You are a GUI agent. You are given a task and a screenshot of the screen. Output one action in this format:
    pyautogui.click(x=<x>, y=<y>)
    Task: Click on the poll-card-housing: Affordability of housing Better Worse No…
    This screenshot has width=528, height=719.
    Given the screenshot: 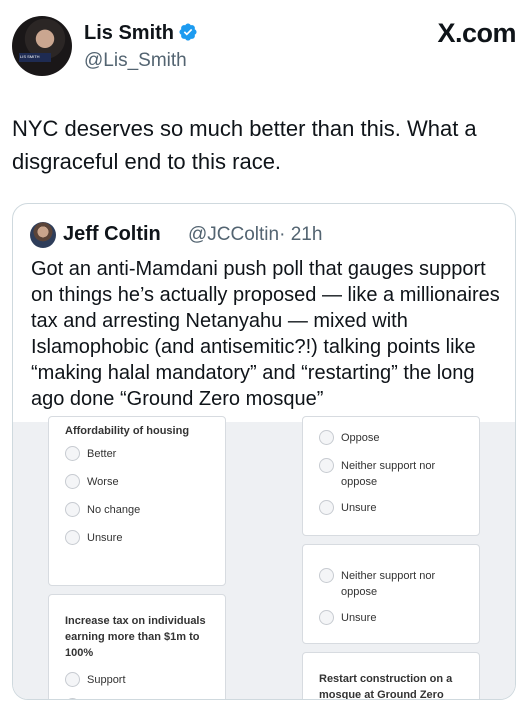 What is the action you would take?
    pyautogui.click(x=137, y=501)
    